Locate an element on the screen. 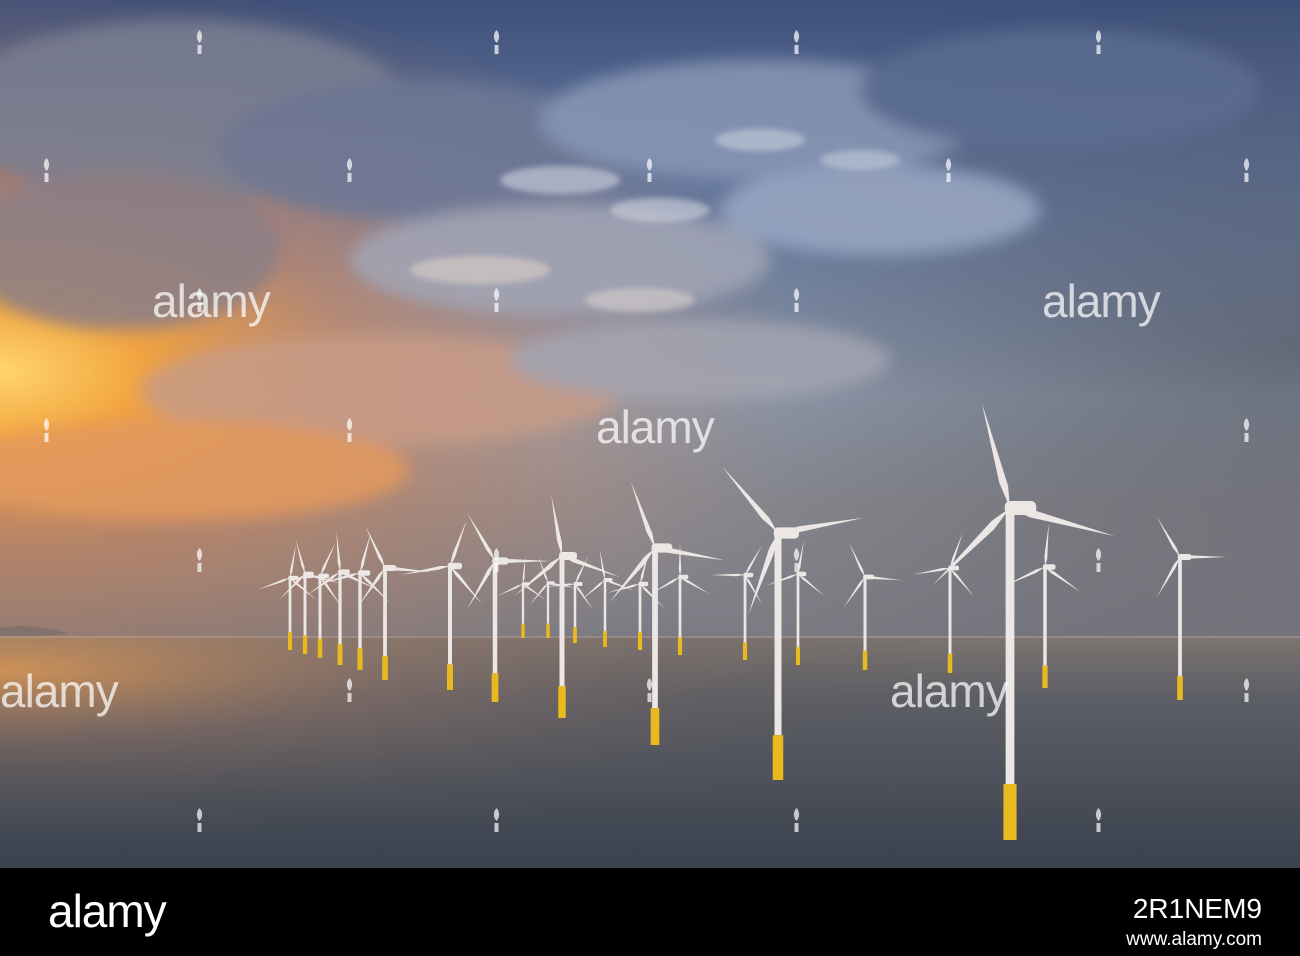 The width and height of the screenshot is (1300, 956). image-id: 2R1NEM9 is located at coordinates (1197, 908).